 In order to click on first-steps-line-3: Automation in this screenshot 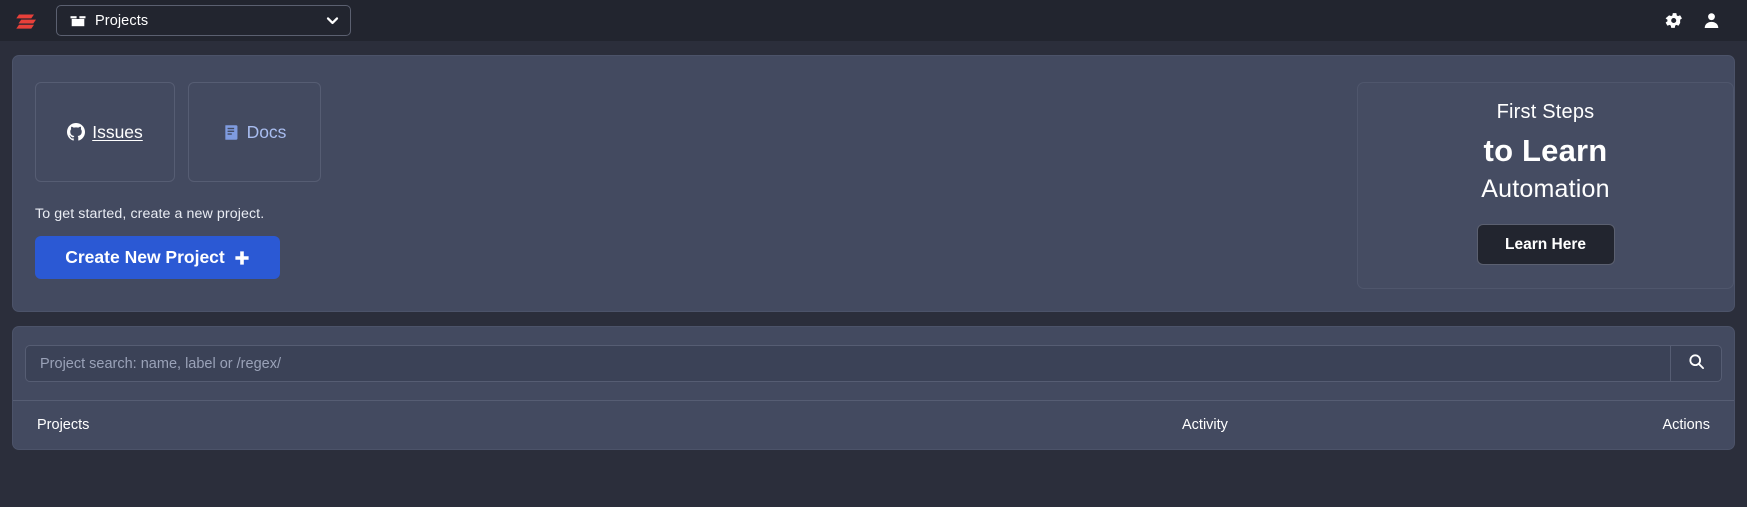, I will do `click(1545, 189)`.